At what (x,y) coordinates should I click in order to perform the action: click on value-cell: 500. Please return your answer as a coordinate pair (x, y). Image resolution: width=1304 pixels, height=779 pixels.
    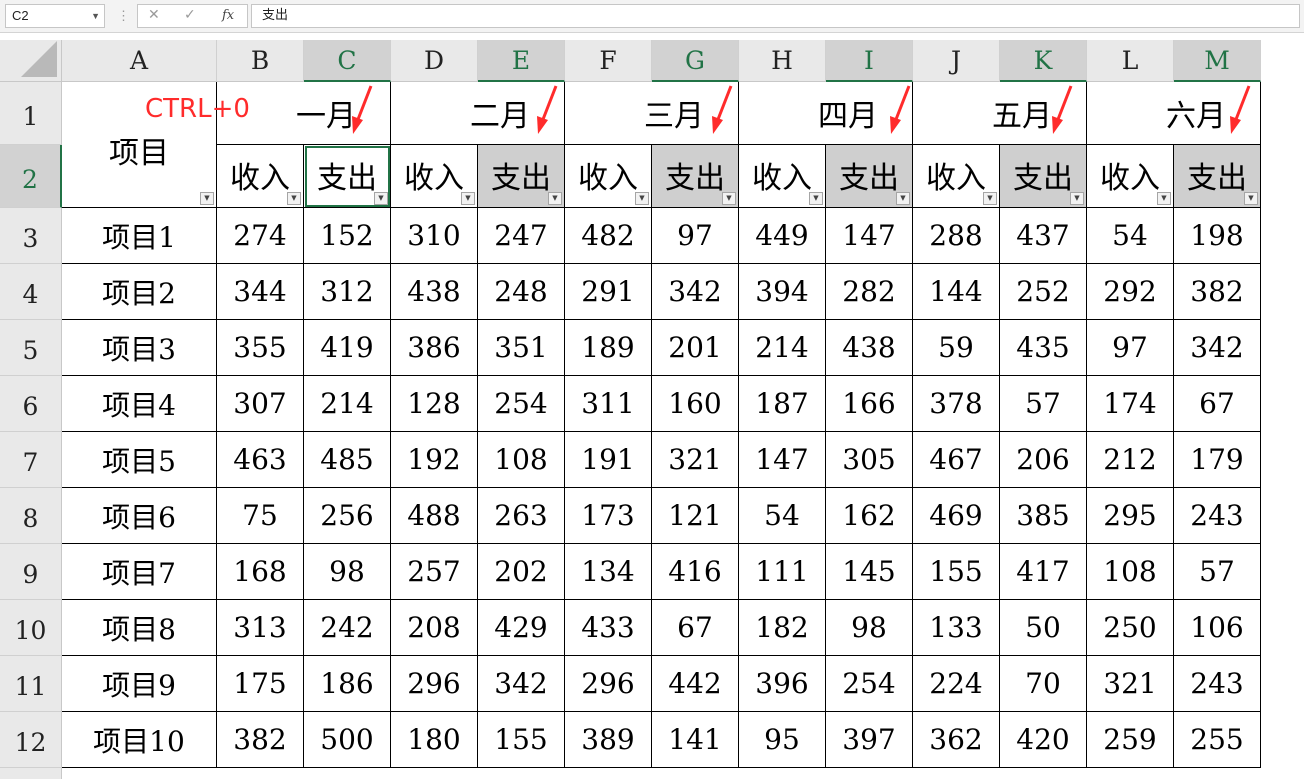
    Looking at the image, I should click on (347, 740).